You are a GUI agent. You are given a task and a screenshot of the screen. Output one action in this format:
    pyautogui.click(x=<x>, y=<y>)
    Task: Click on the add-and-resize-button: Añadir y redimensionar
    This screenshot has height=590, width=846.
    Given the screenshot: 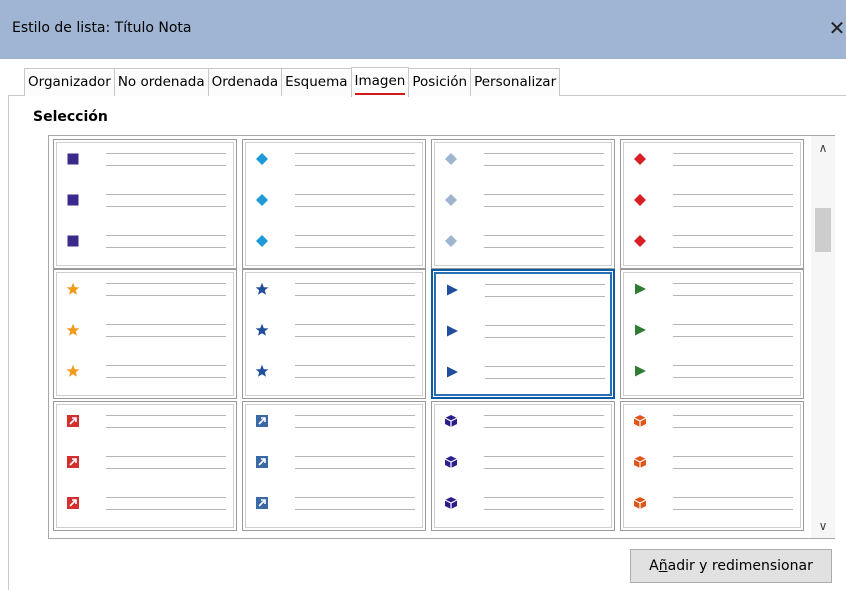 What is the action you would take?
    pyautogui.click(x=731, y=566)
    